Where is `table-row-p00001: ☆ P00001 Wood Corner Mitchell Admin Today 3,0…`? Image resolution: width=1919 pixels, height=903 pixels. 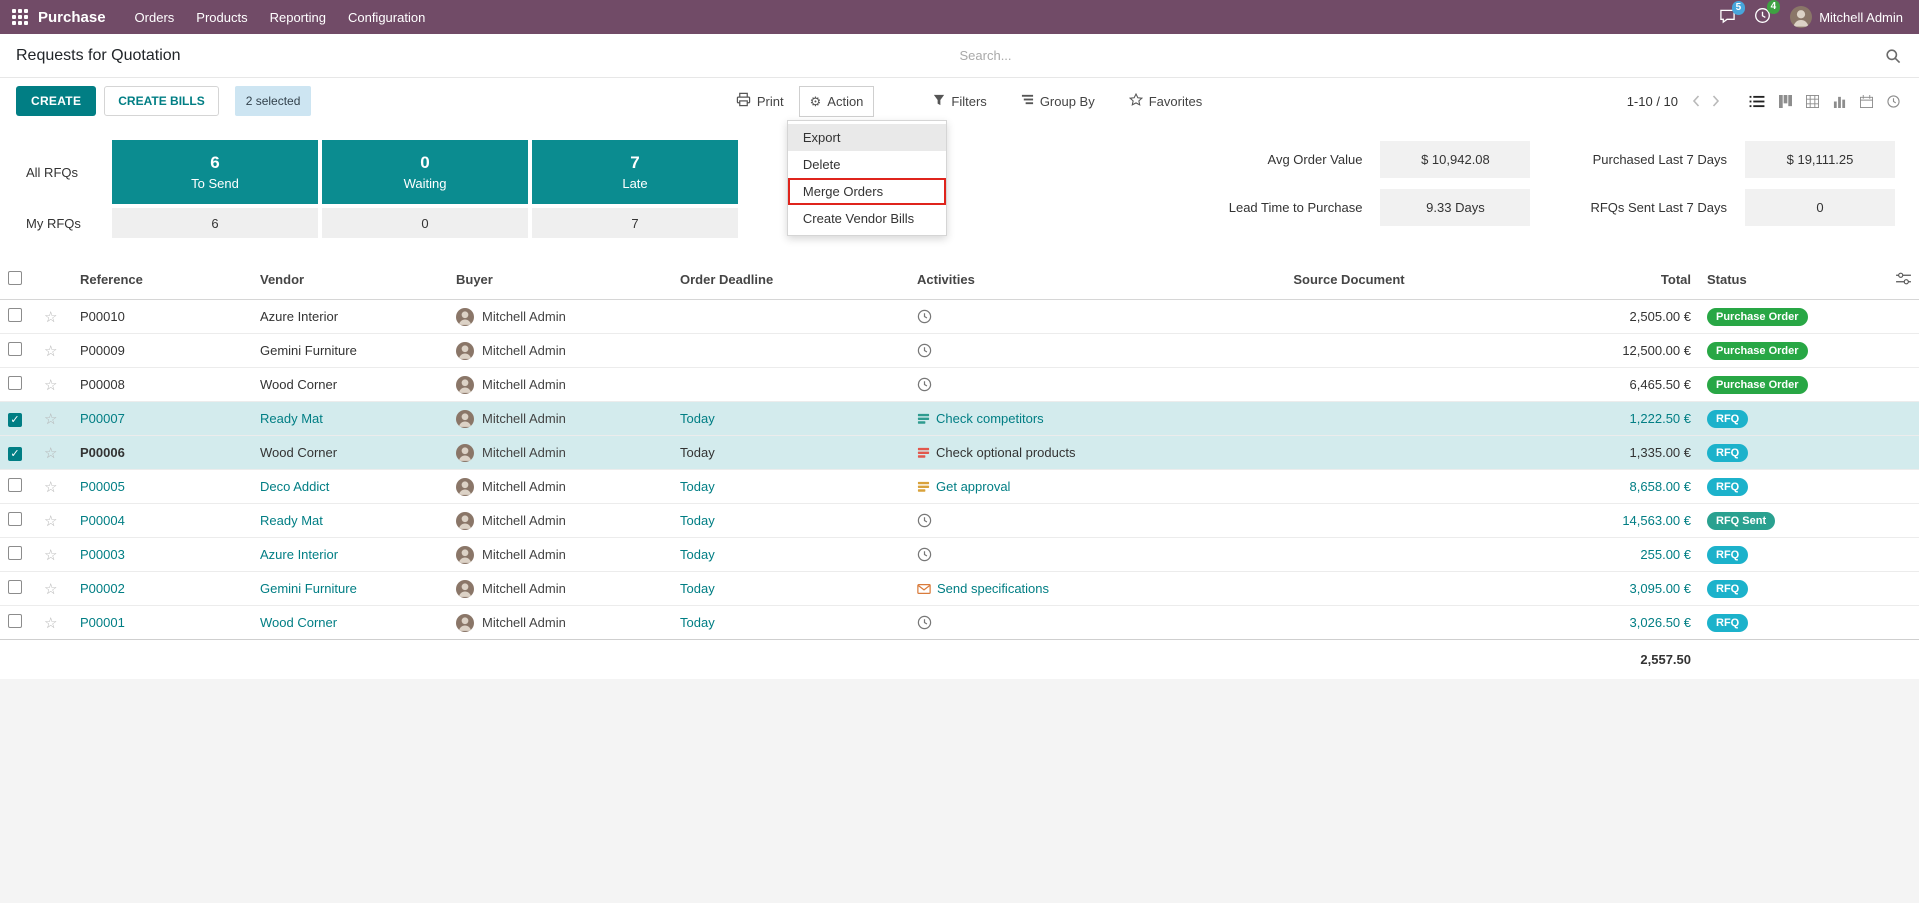
table-row-p00001: ☆ P00001 Wood Corner Mitchell Admin Today 3,0… is located at coordinates (959, 622).